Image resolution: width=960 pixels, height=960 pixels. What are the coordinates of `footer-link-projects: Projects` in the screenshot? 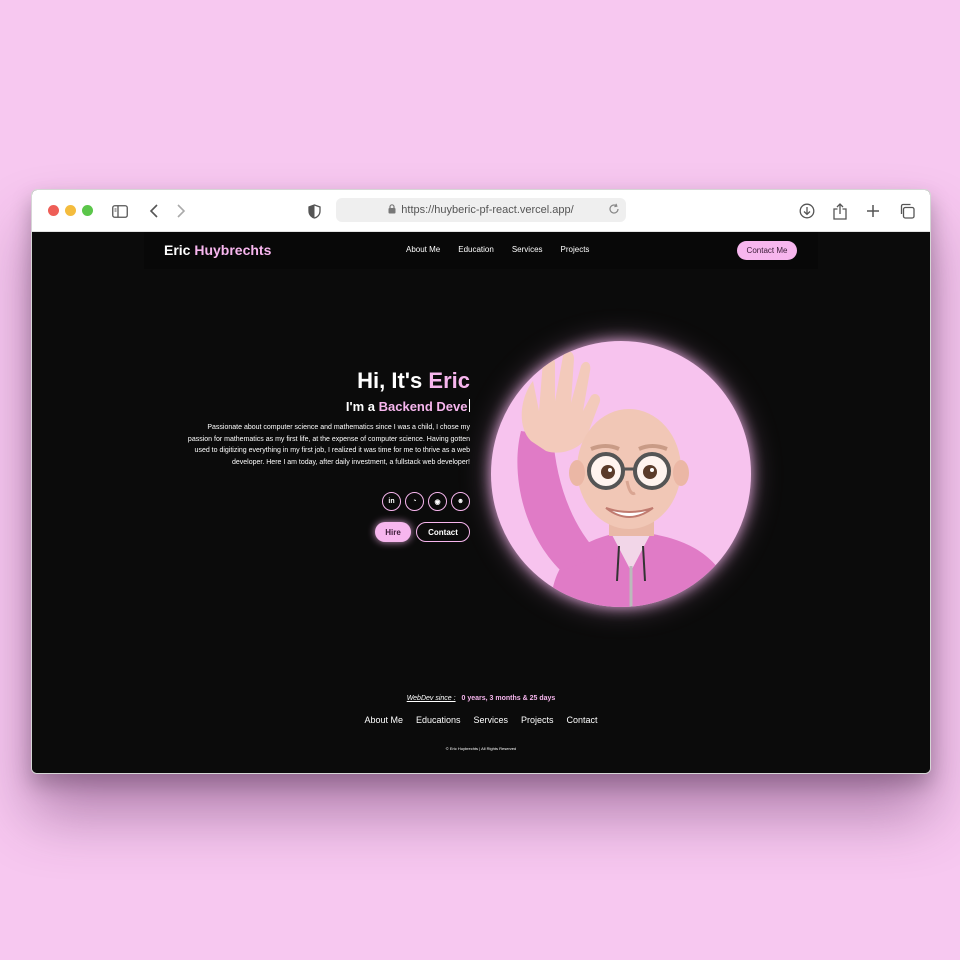 It's located at (537, 720).